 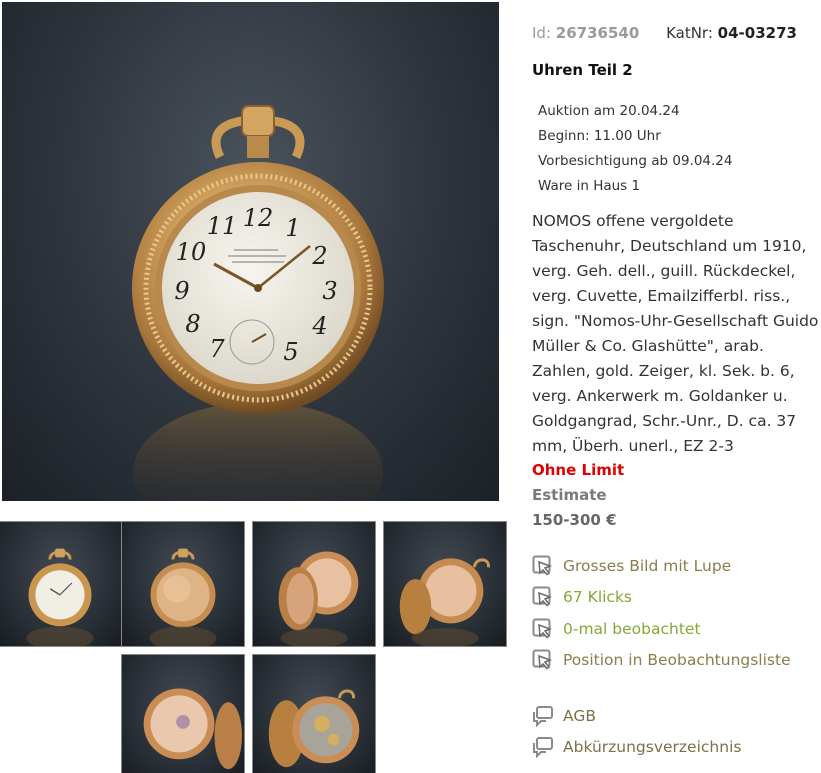 What do you see at coordinates (329, 291) in the screenshot?
I see `svg-text: 3` at bounding box center [329, 291].